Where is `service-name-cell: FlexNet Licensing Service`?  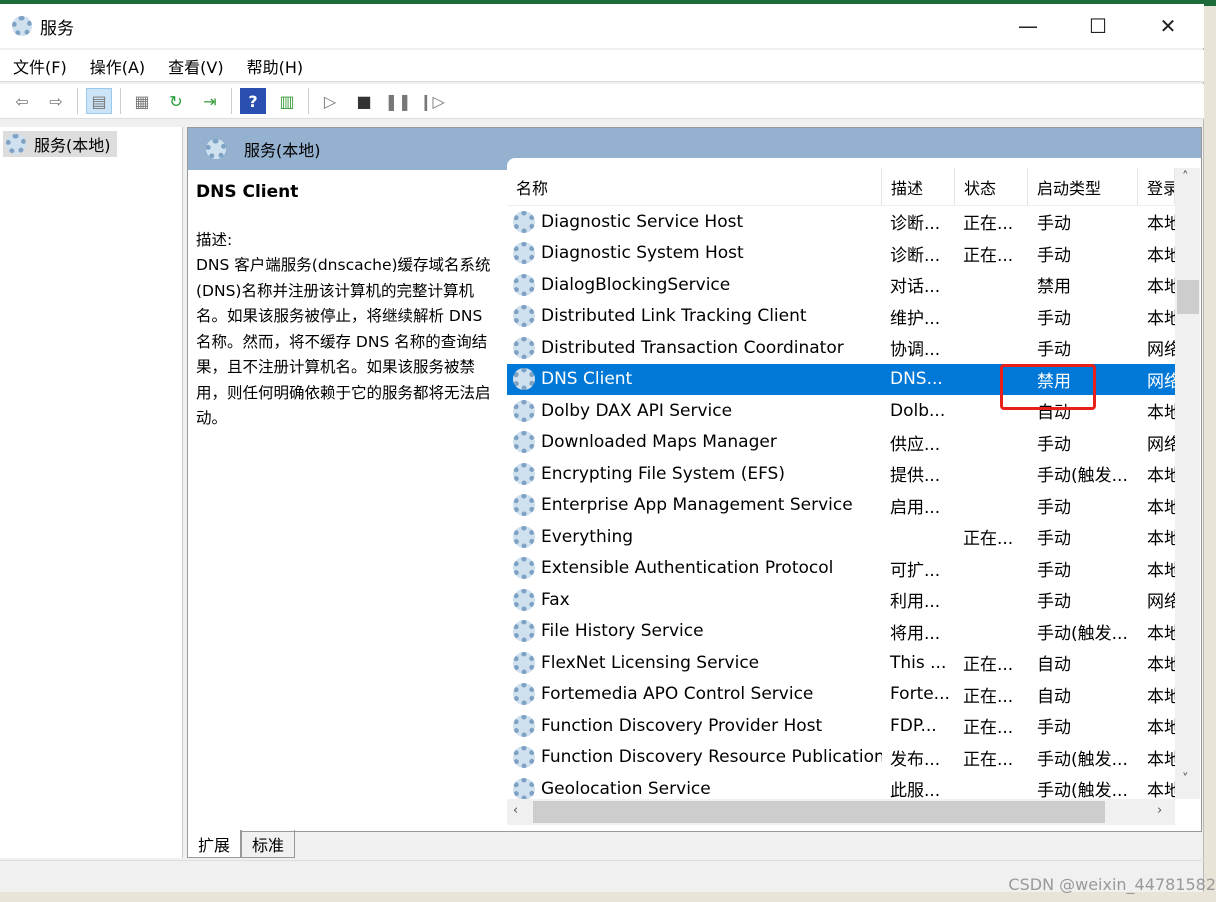 service-name-cell: FlexNet Licensing Service is located at coordinates (694, 662).